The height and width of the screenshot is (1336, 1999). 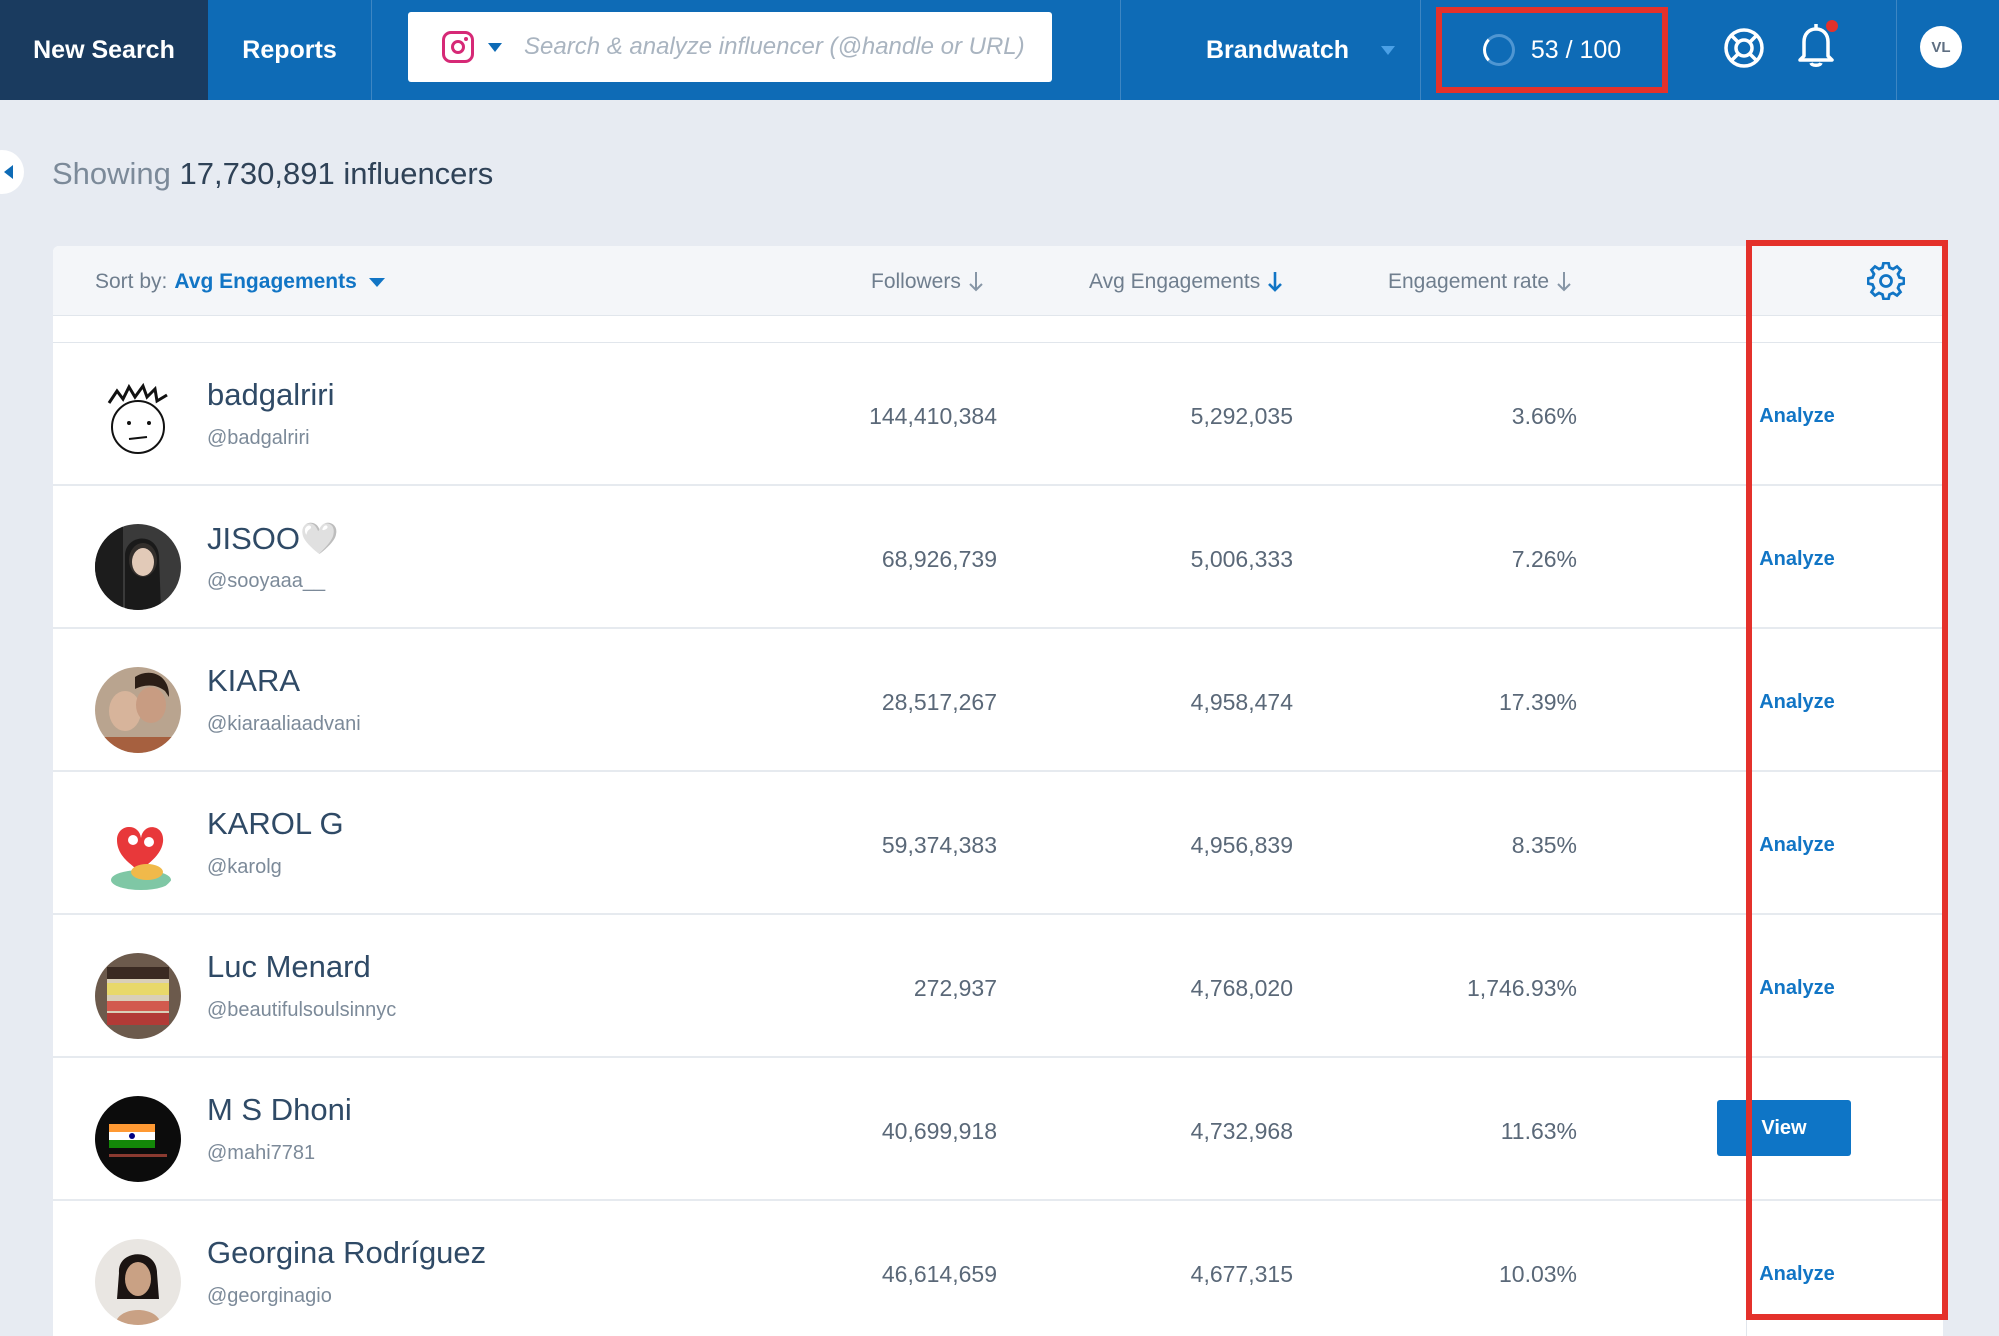 I want to click on credits-counter: 53 / 100, so click(x=1552, y=50).